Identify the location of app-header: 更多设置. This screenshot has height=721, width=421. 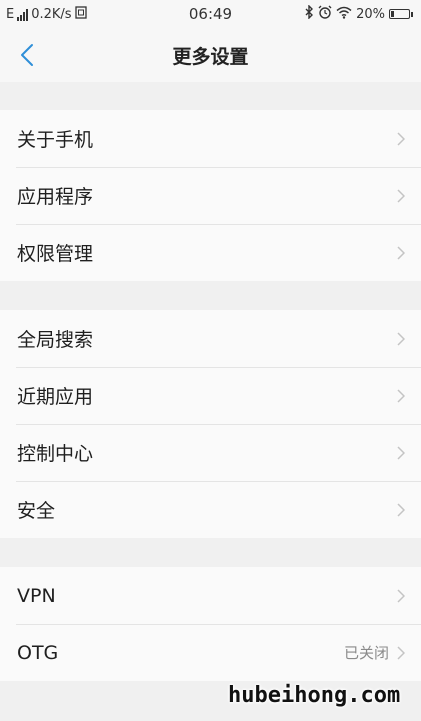
(210, 55).